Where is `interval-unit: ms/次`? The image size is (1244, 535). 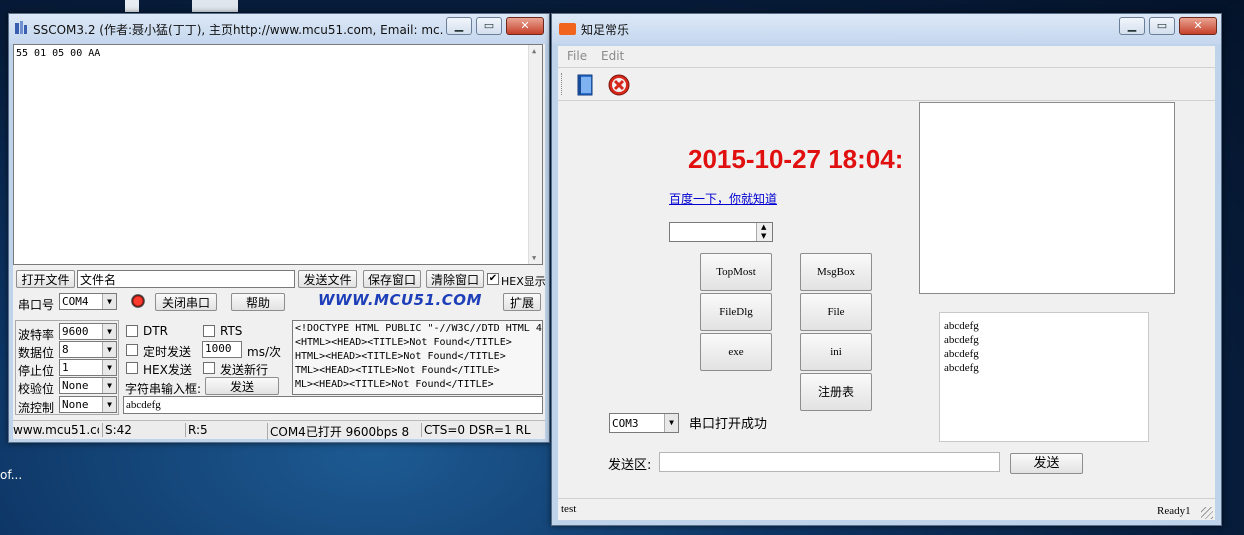 interval-unit: ms/次 is located at coordinates (264, 352).